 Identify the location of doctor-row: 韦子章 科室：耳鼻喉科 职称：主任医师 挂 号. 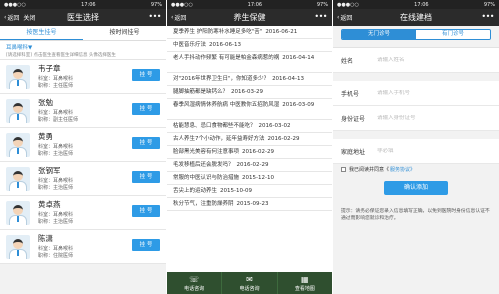
(83, 77).